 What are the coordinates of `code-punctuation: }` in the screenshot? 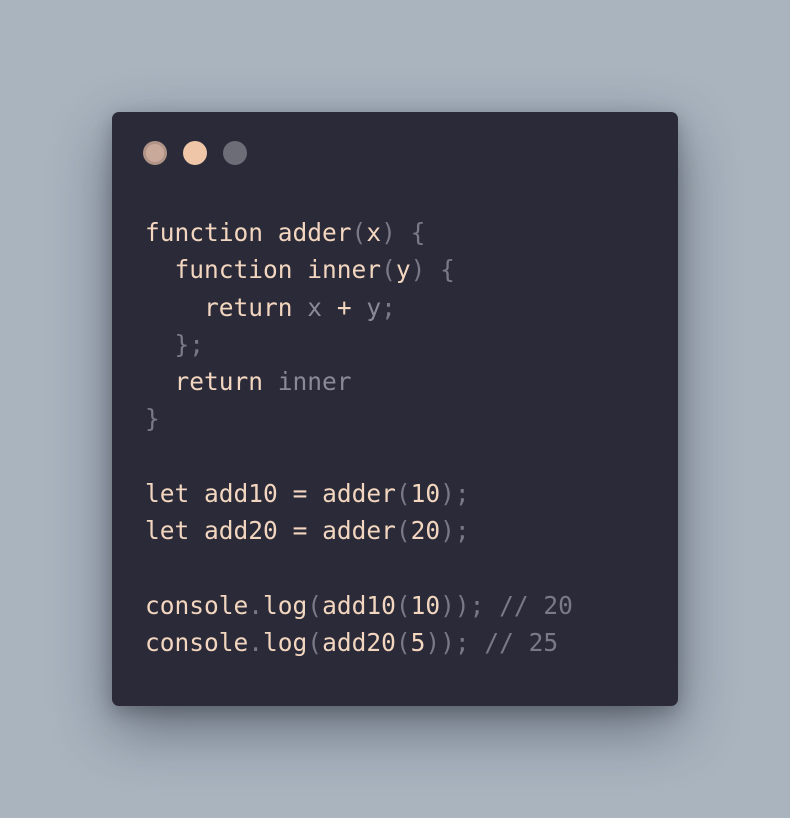 It's located at (152, 419).